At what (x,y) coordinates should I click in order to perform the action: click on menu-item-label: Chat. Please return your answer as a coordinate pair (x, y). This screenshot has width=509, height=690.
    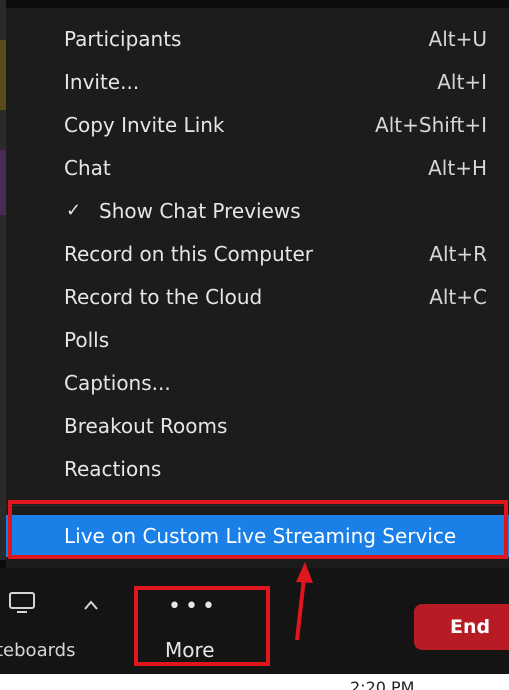
    Looking at the image, I should click on (87, 168).